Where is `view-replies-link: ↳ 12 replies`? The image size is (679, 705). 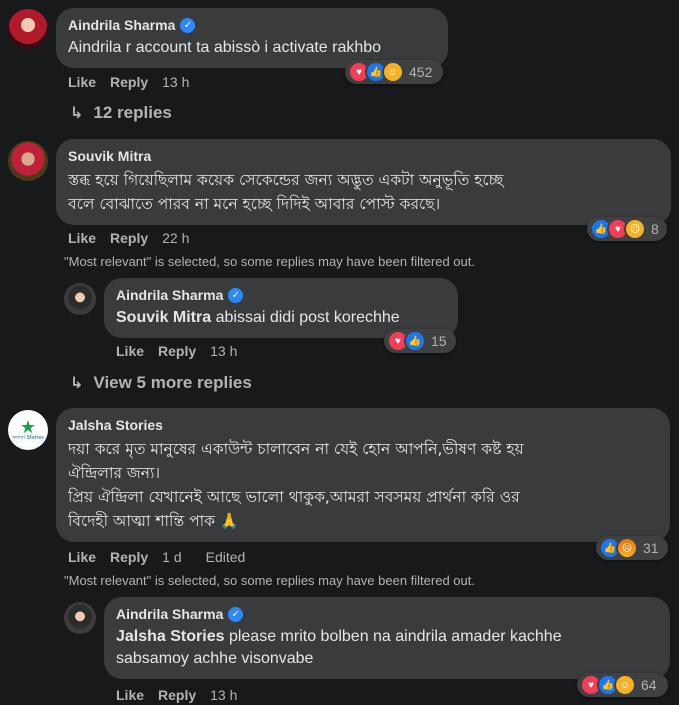
view-replies-link: ↳ 12 replies is located at coordinates (121, 113).